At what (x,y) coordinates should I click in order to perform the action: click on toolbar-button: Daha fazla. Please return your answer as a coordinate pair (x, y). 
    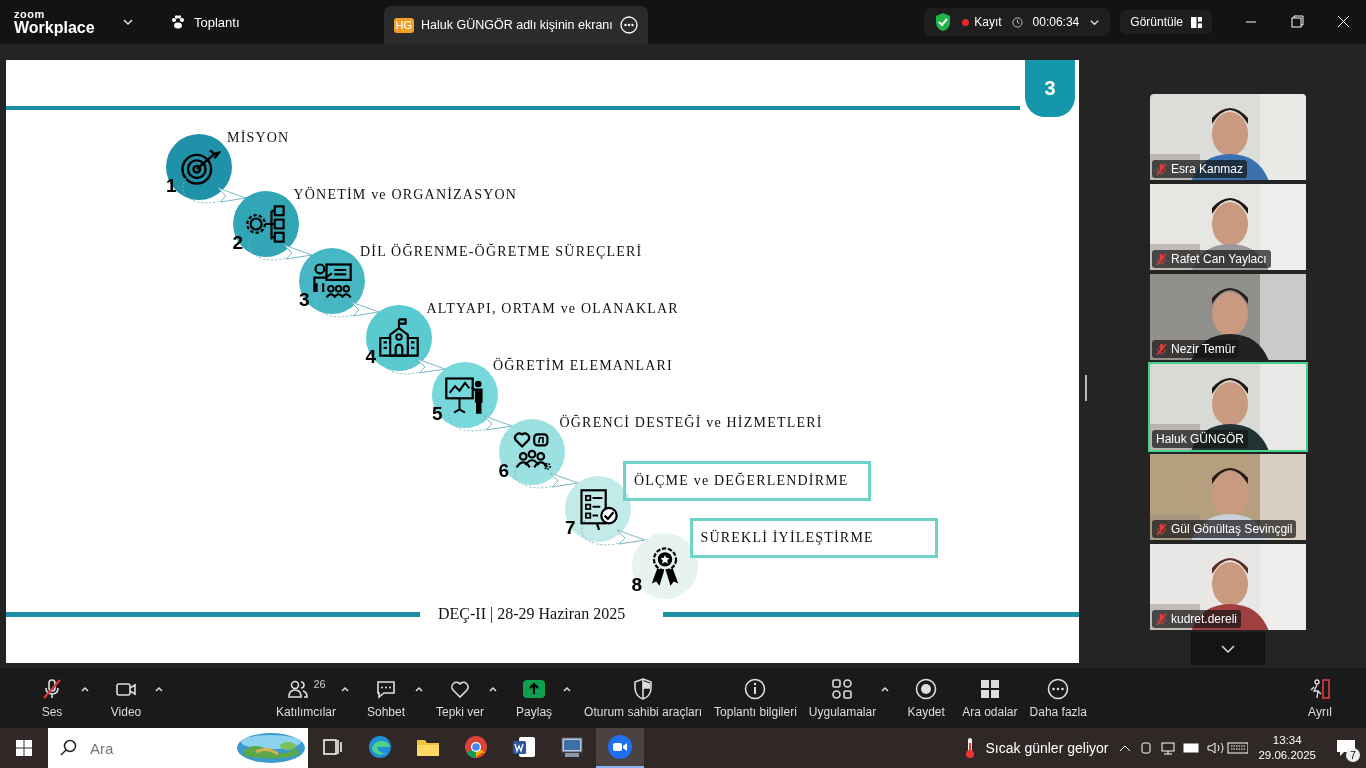
    Looking at the image, I should click on (1058, 697).